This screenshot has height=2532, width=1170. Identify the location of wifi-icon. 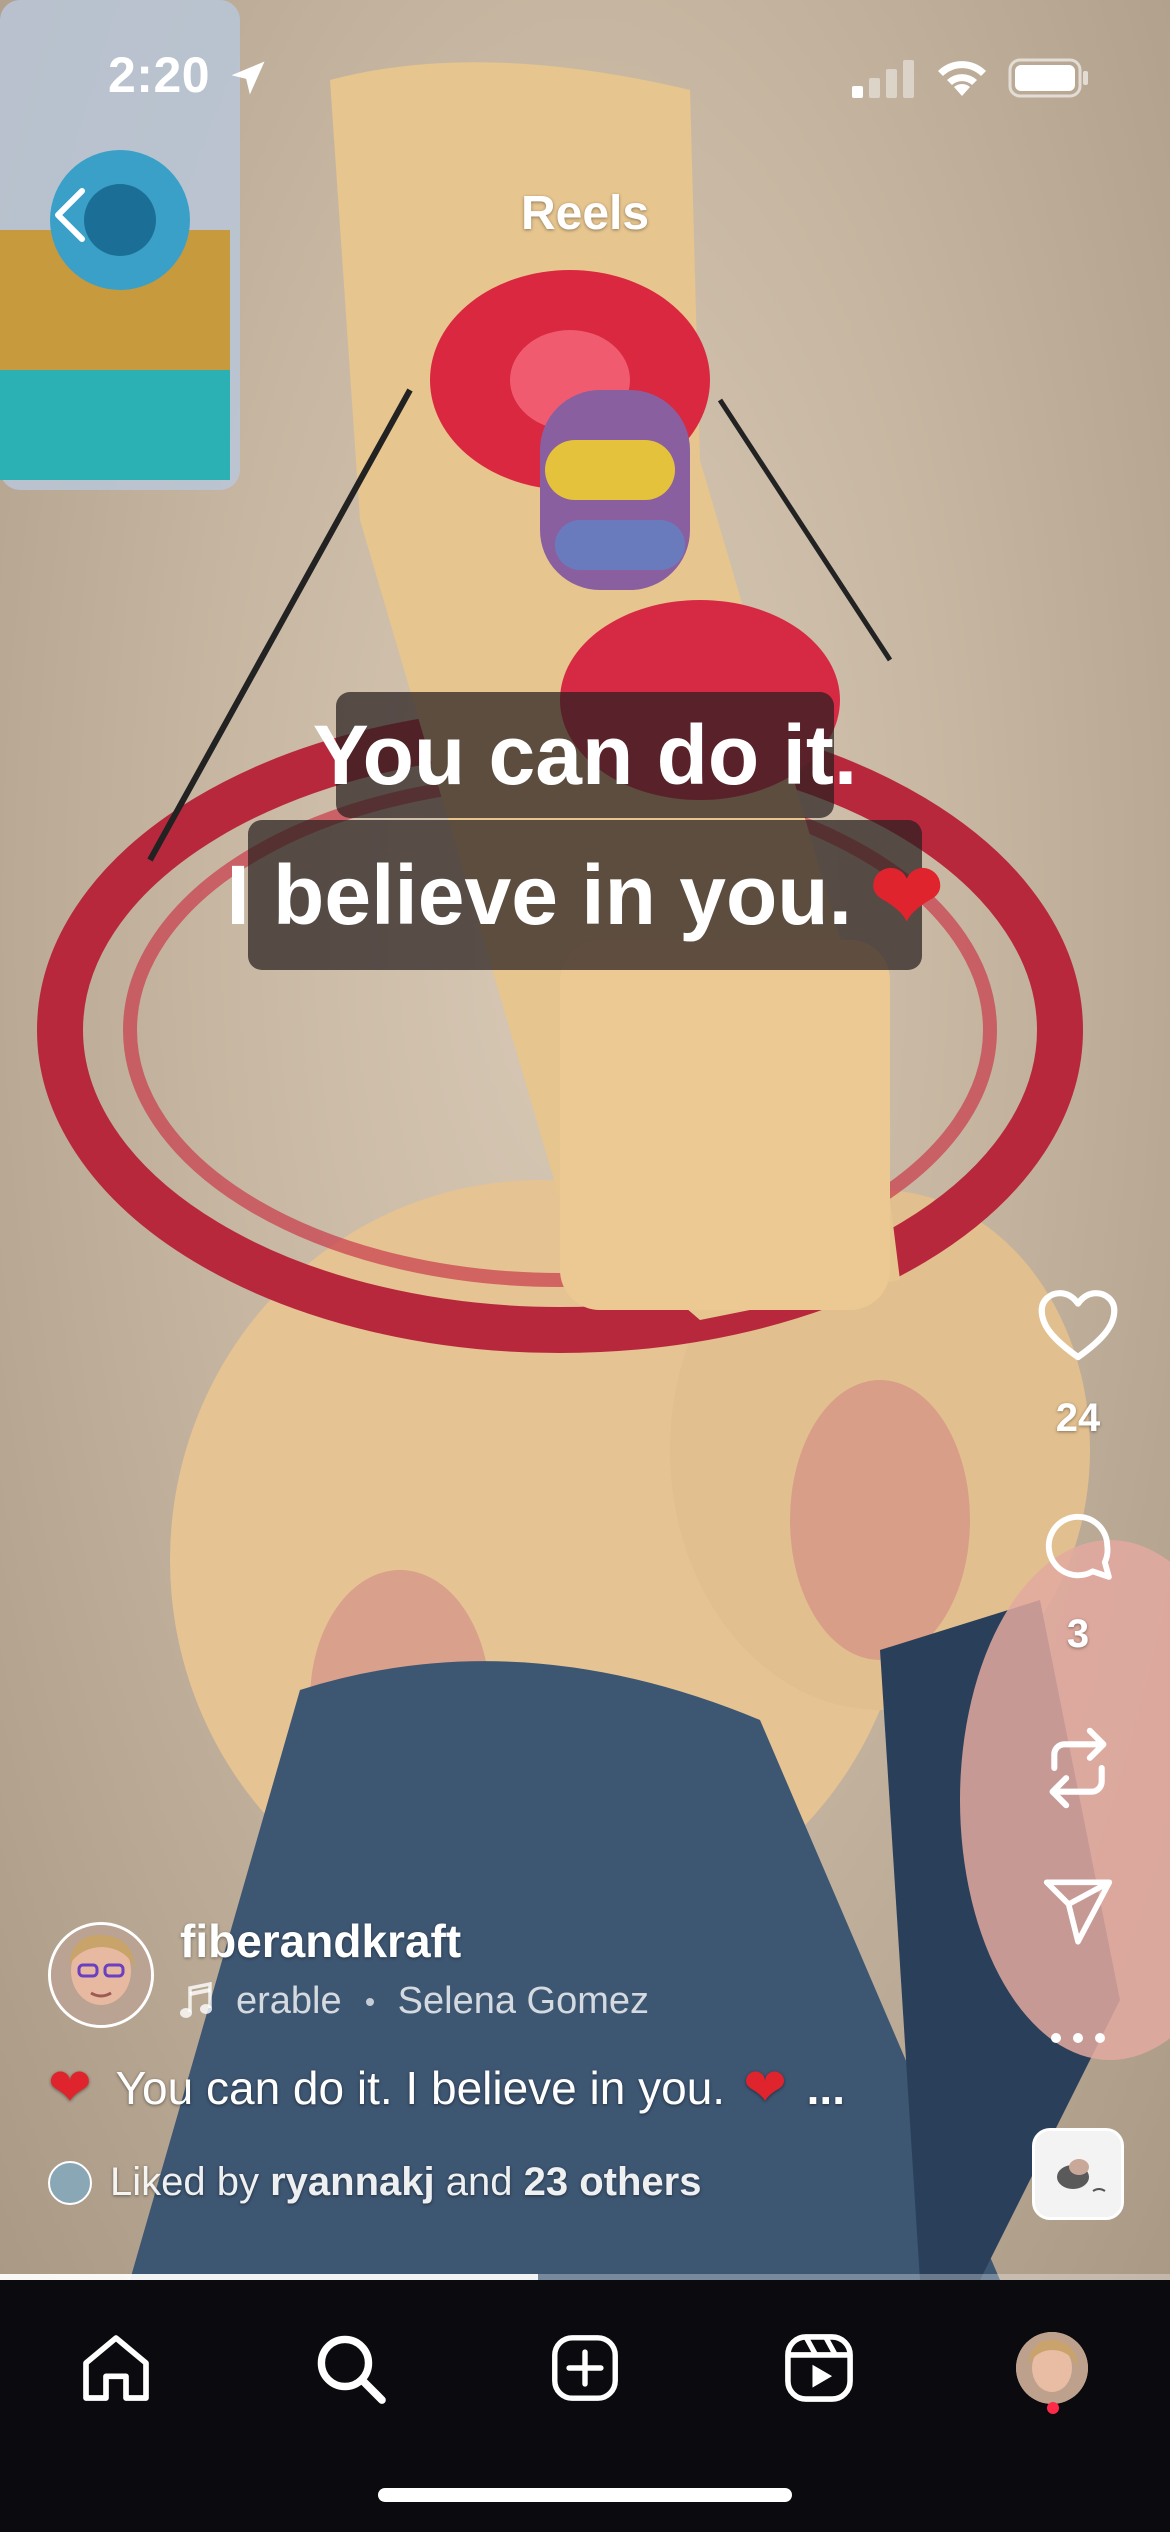
(962, 78).